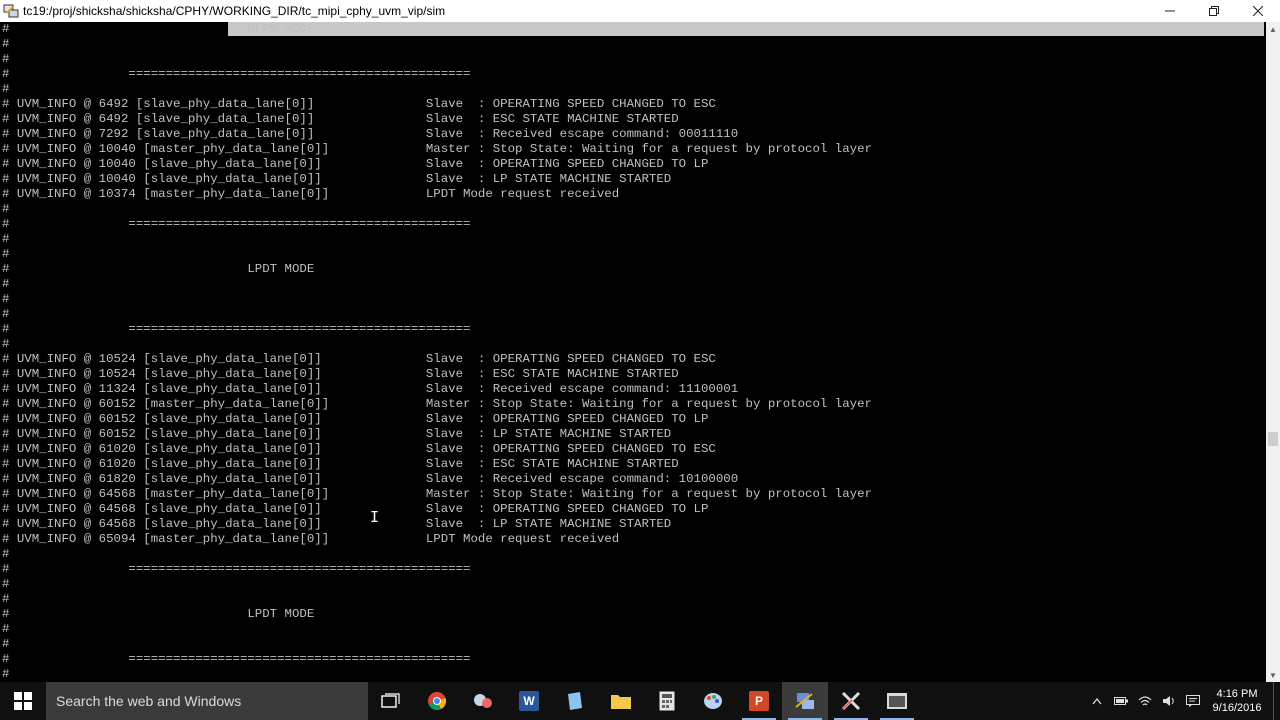  I want to click on chevron-up-icon, so click(1097, 701).